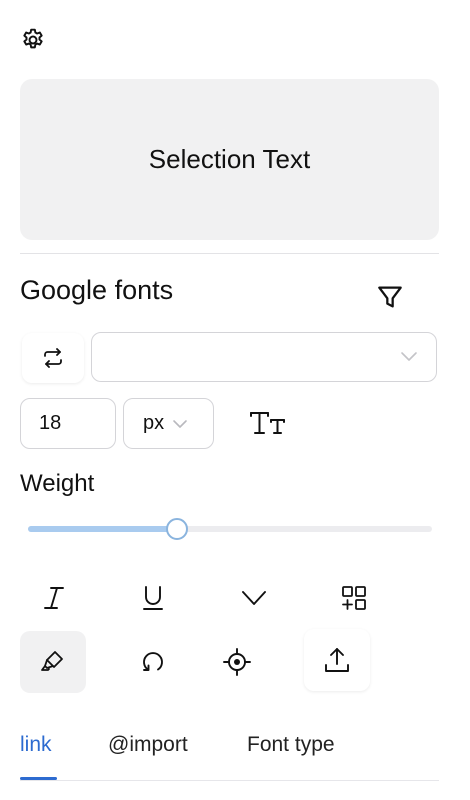  I want to click on export-icon, so click(337, 660).